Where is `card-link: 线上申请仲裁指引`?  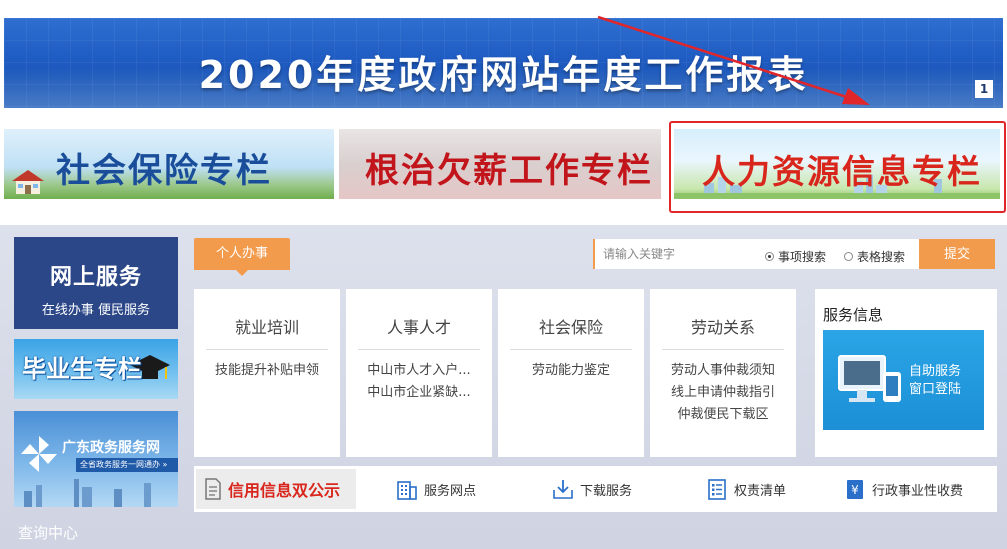
card-link: 线上申请仲裁指引 is located at coordinates (723, 393).